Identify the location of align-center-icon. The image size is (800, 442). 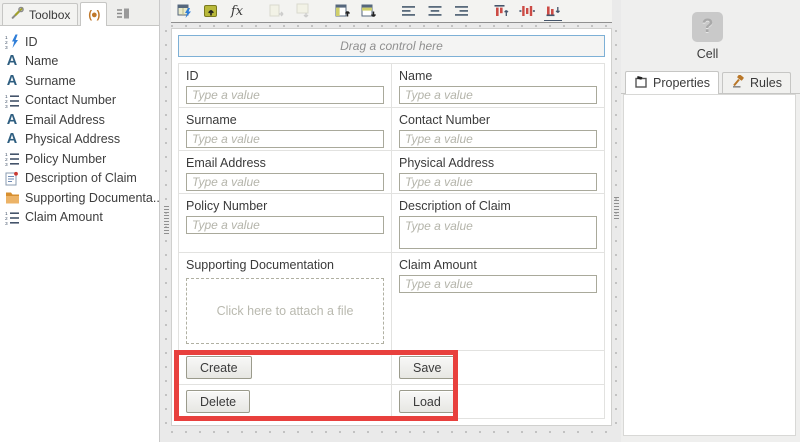
(435, 11).